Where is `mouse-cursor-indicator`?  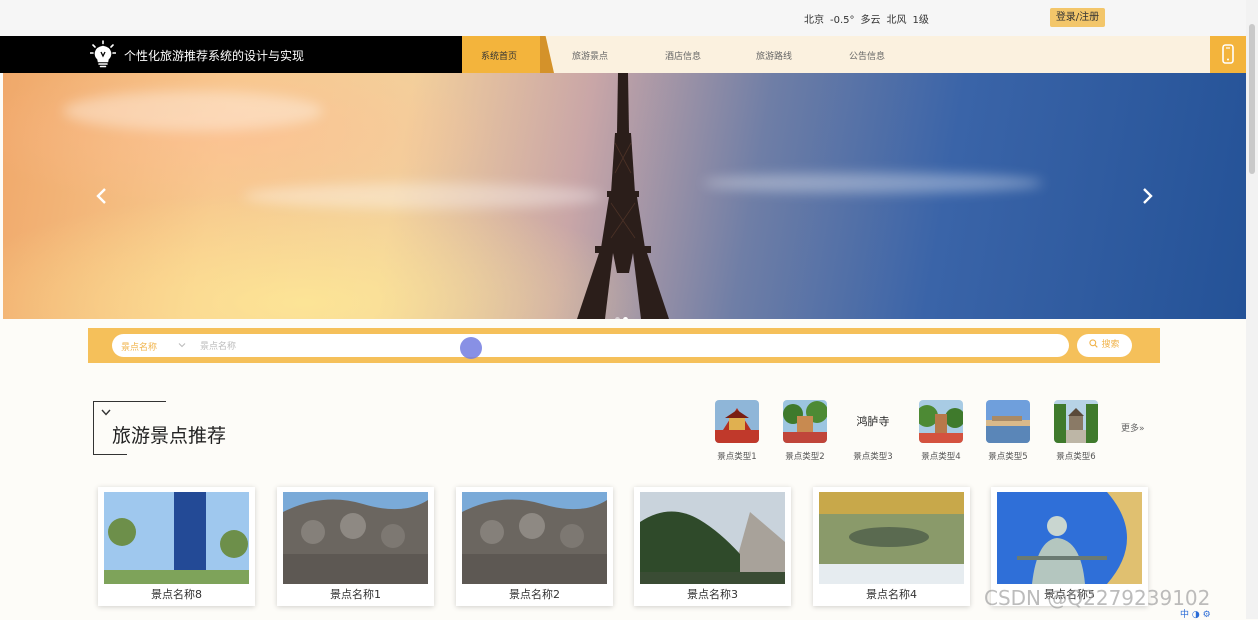 mouse-cursor-indicator is located at coordinates (471, 348).